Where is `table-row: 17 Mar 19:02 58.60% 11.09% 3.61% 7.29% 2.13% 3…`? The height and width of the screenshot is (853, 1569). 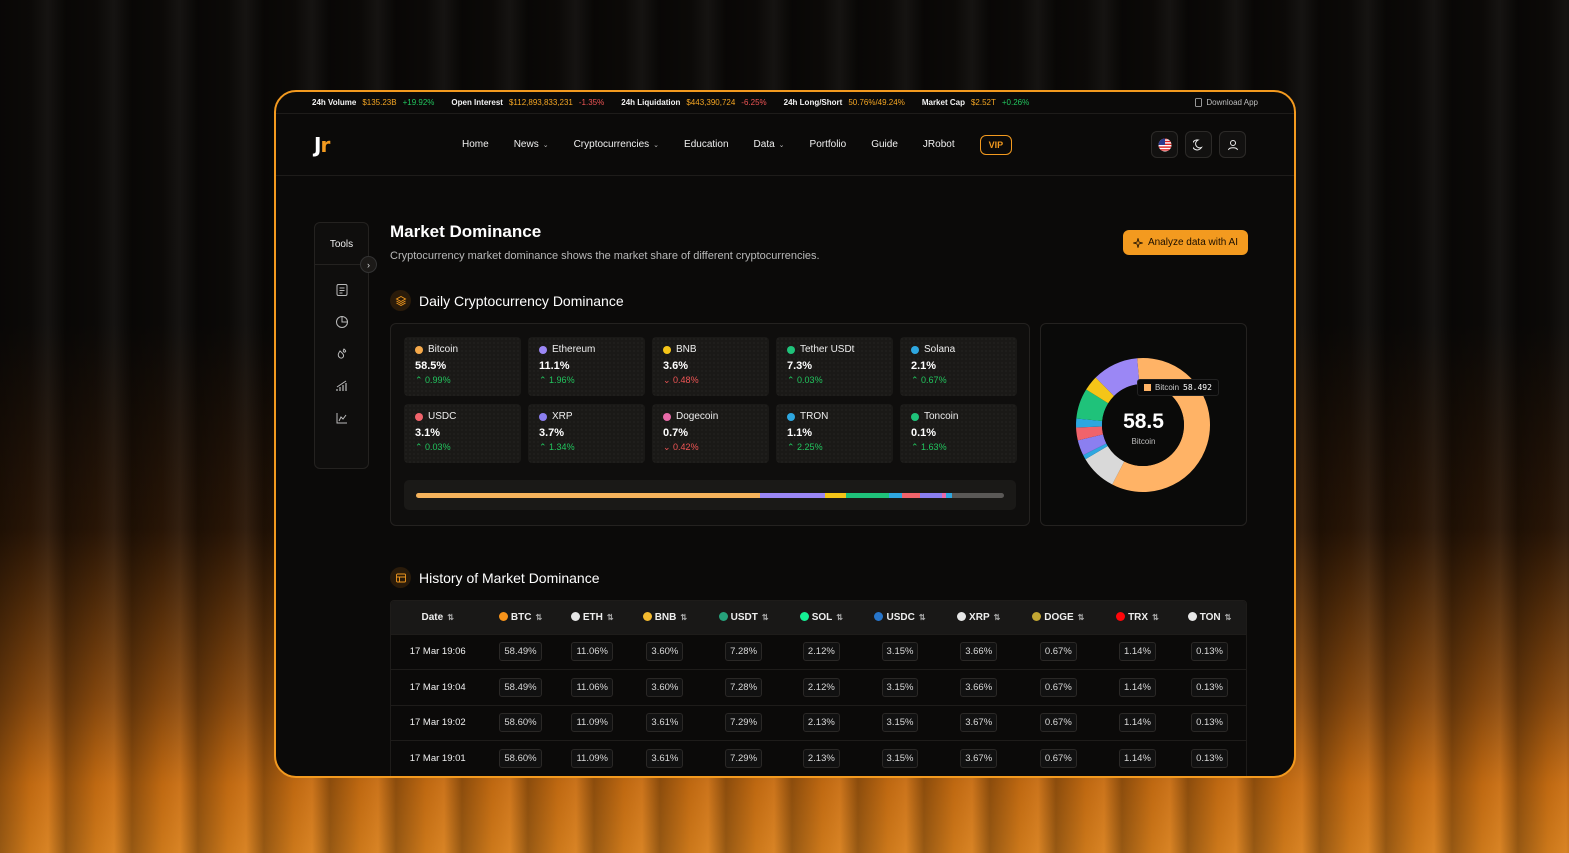
table-row: 17 Mar 19:02 58.60% 11.09% 3.61% 7.29% 2.13% 3… is located at coordinates (818, 722).